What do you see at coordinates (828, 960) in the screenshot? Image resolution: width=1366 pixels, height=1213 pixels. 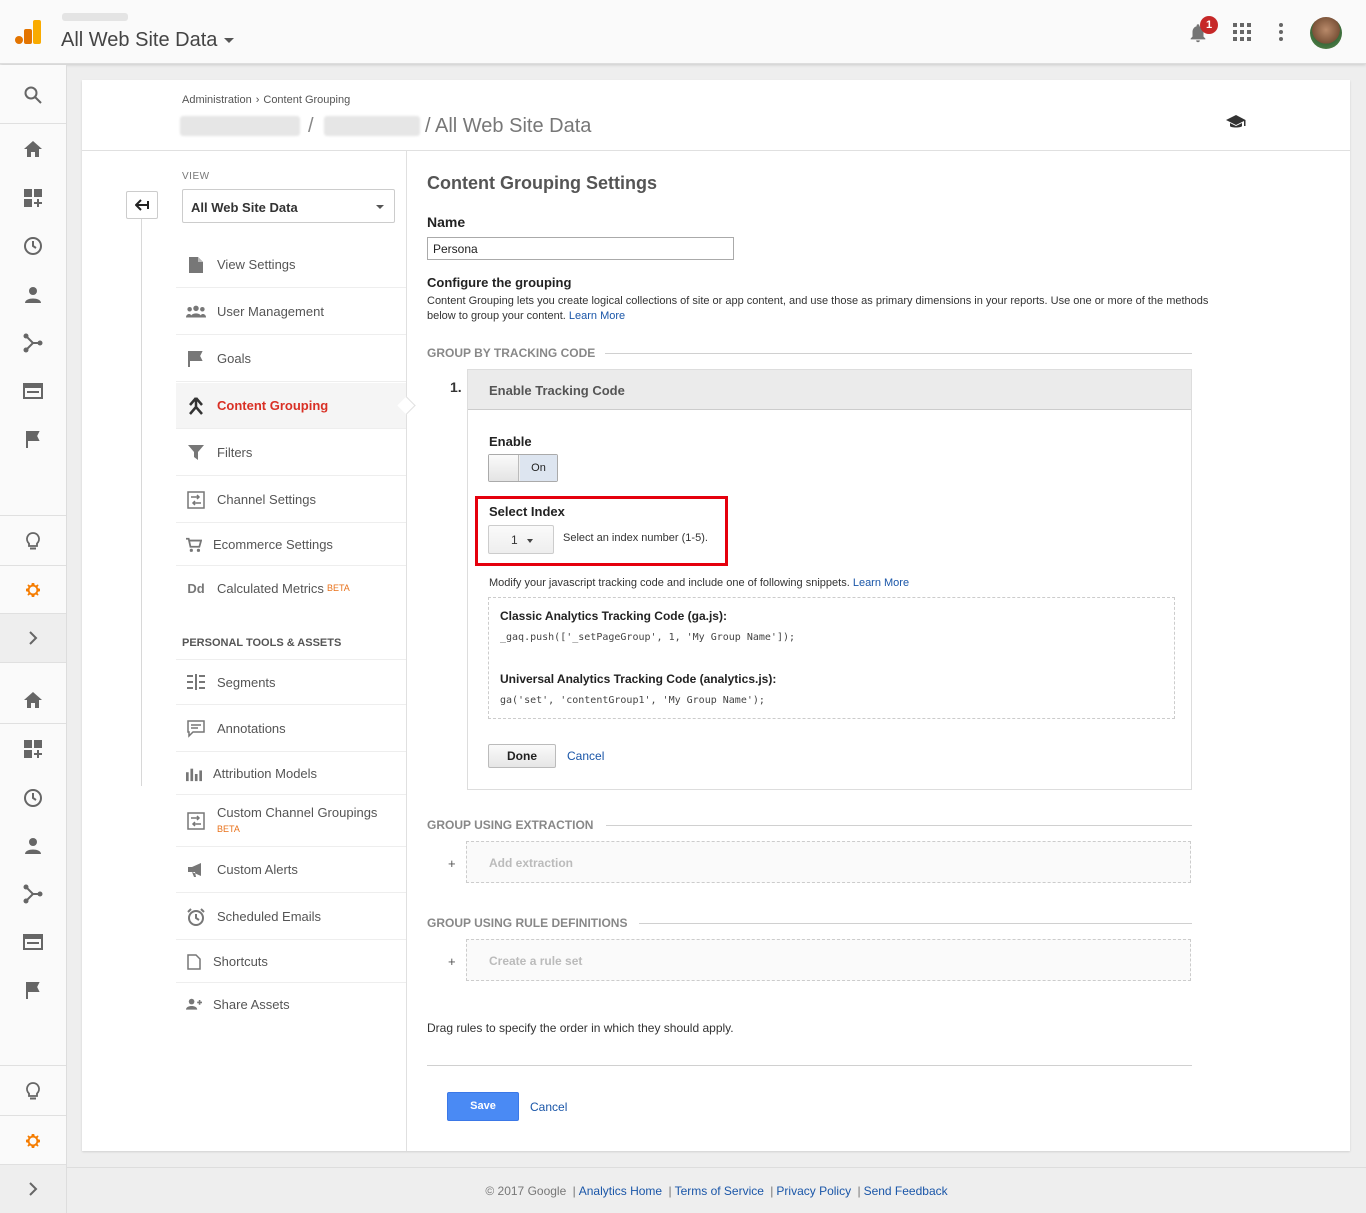 I see `create-rule-set-button: Create a rule set` at bounding box center [828, 960].